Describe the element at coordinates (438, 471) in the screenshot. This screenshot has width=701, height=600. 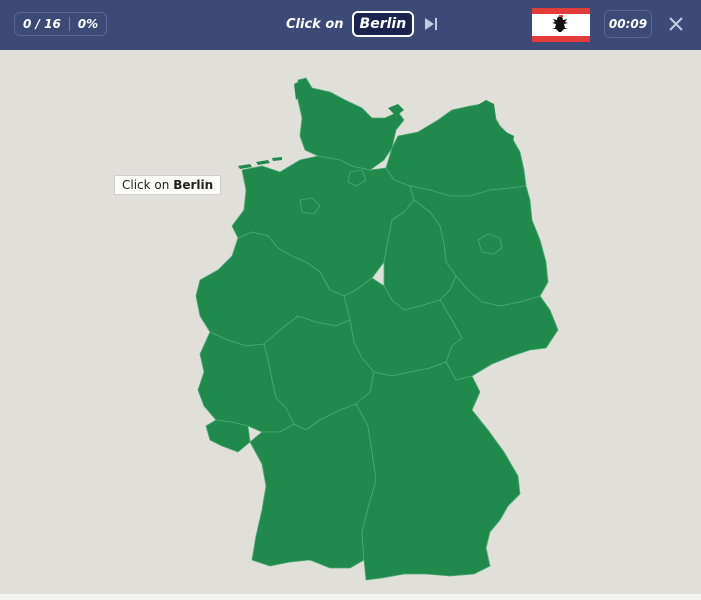
I see `state-bavaria` at that location.